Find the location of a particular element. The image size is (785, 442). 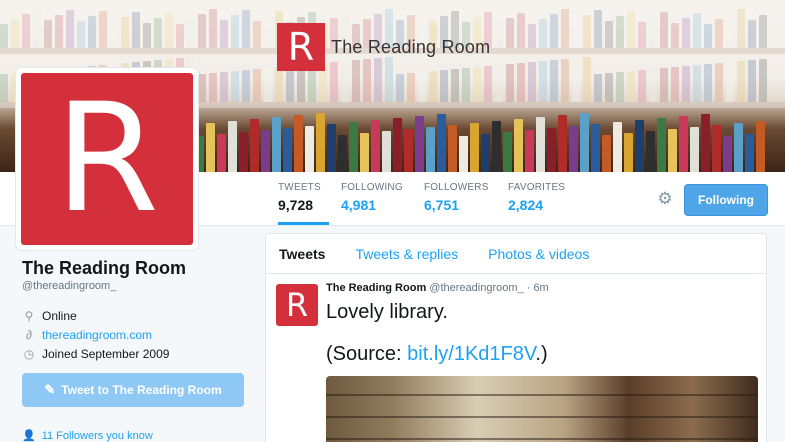

profile-website: ∂ thereadingroom.com is located at coordinates (87, 335).